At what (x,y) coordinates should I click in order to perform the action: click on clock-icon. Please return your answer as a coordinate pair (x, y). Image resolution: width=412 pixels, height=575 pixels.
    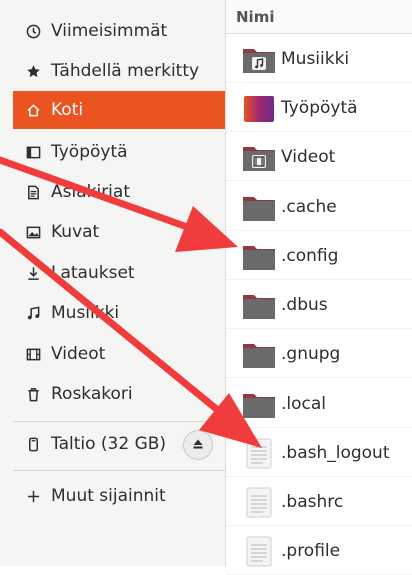
    Looking at the image, I should click on (33, 31).